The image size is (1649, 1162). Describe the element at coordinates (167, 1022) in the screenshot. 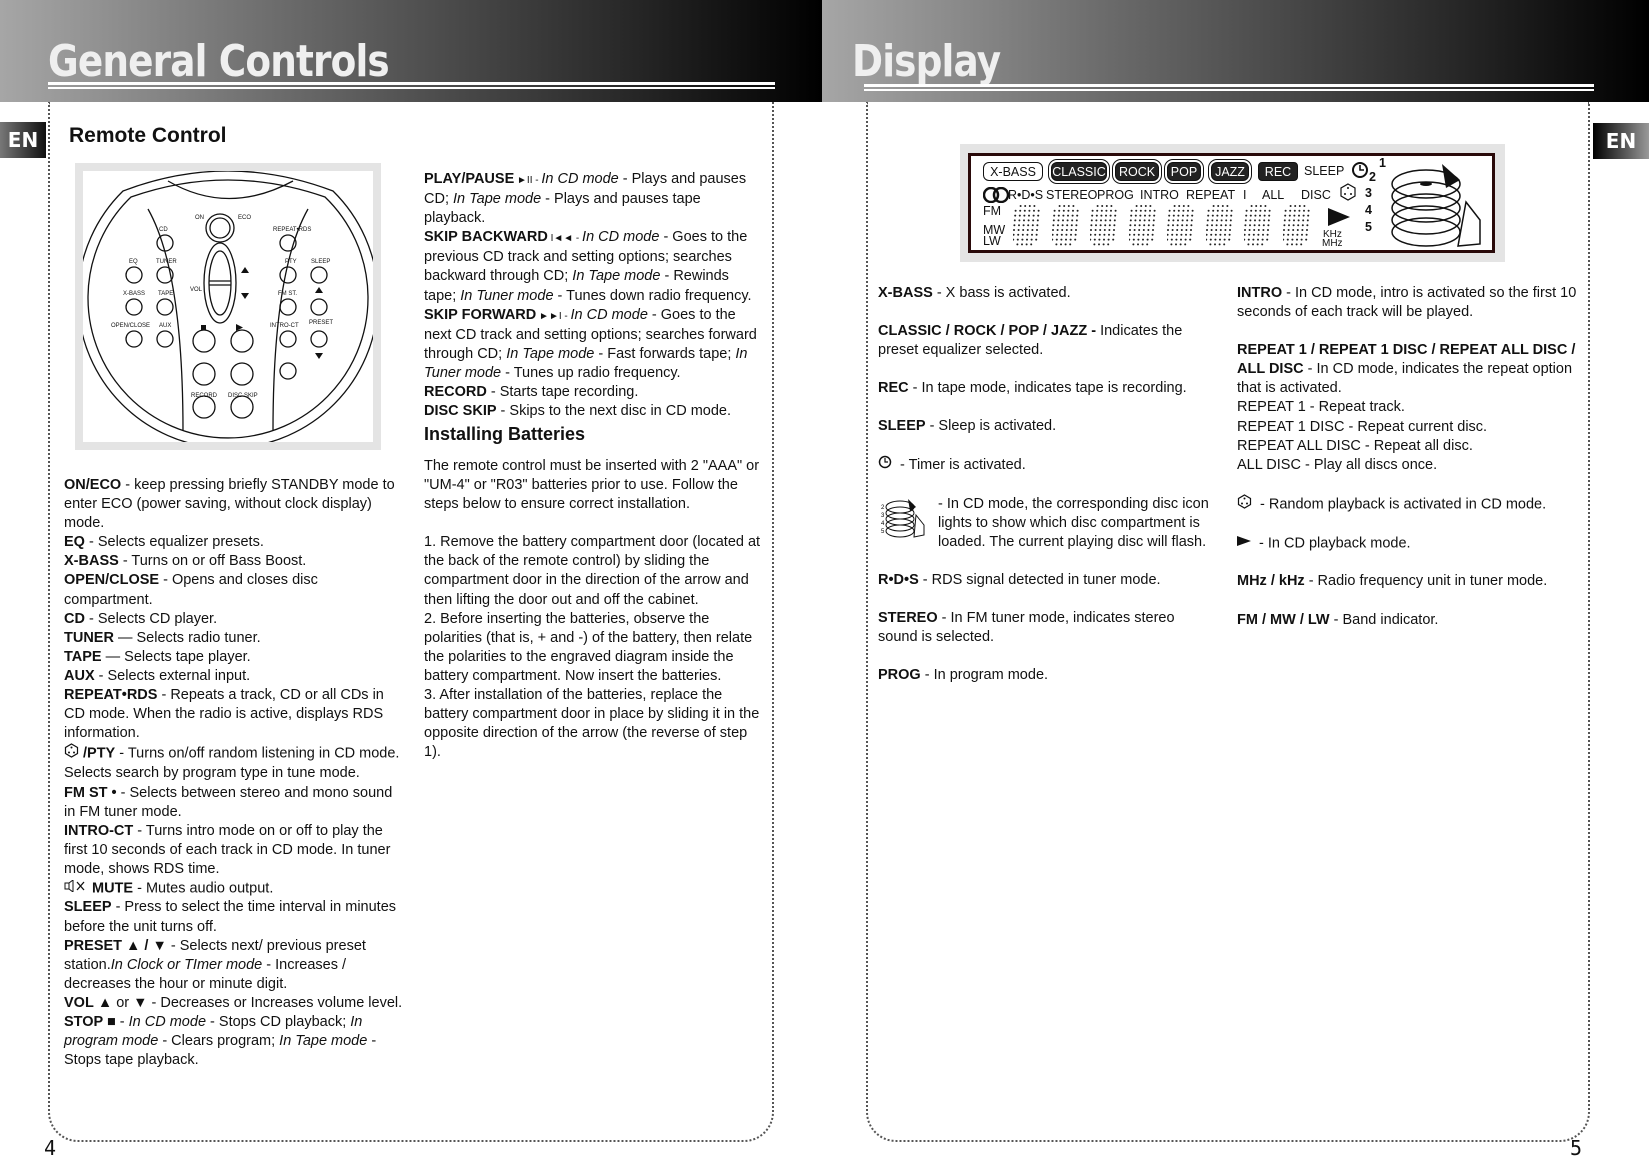

I see `mode-label: In CD mode` at that location.